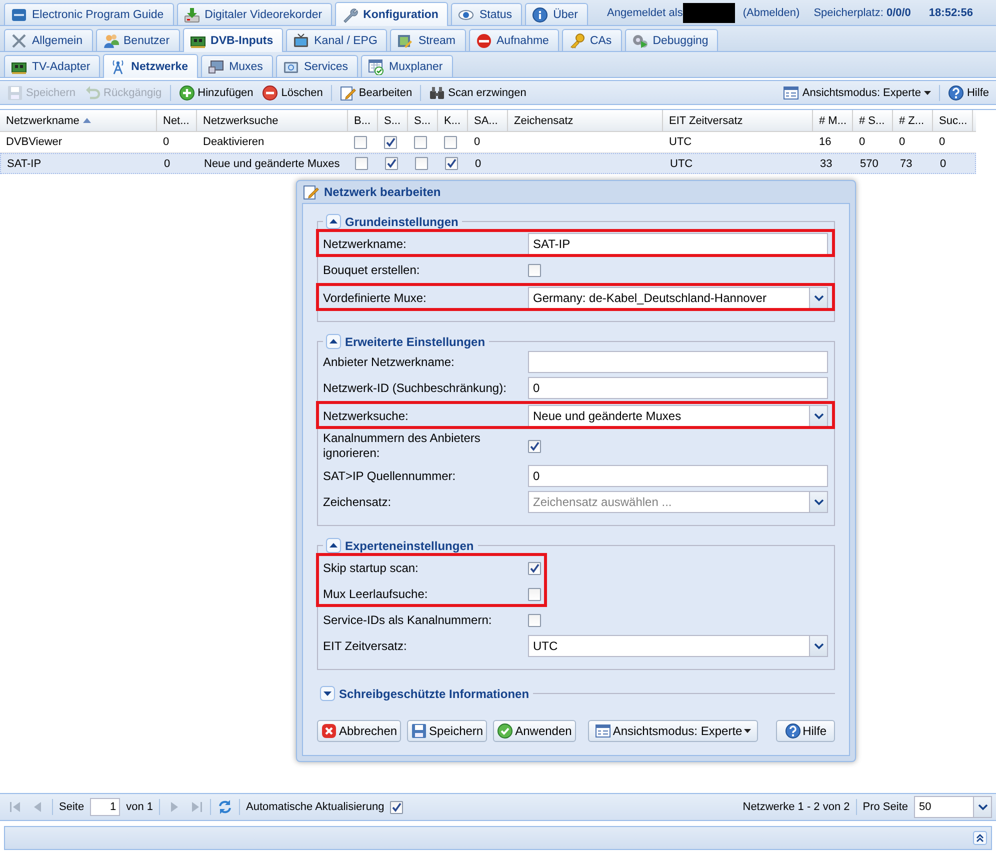 This screenshot has width=996, height=855. I want to click on field-label: Netzwerkname:, so click(365, 244).